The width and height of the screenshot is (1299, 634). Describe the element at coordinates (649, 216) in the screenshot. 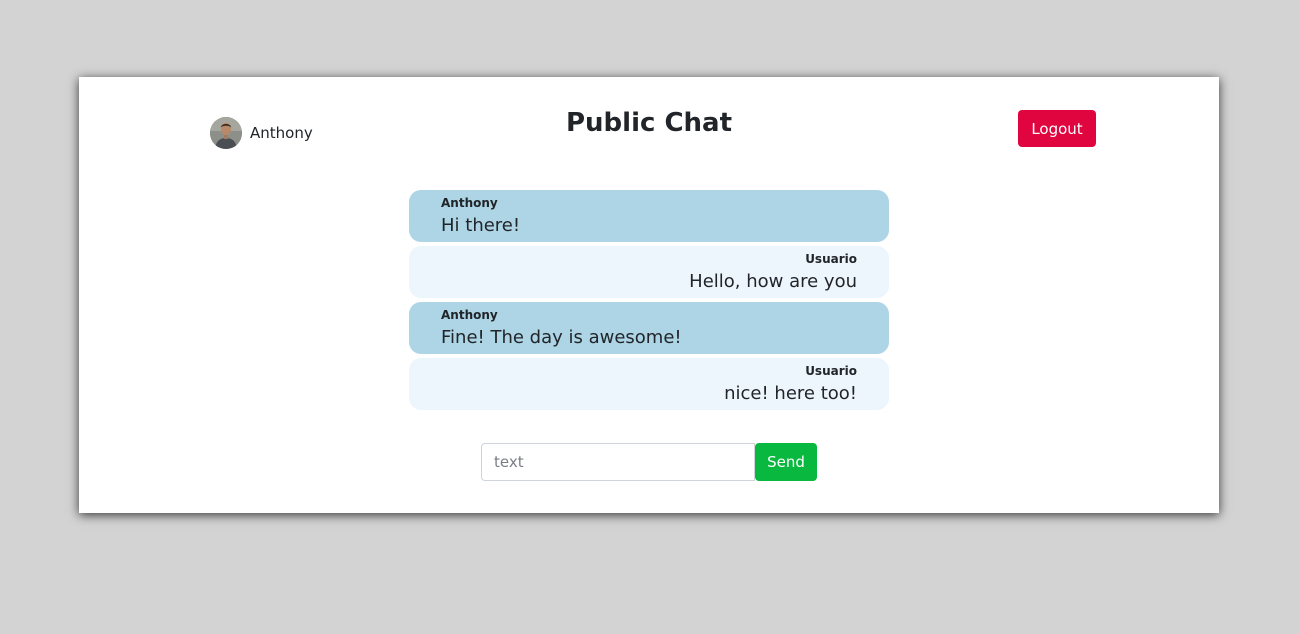

I see `message-item: Anthony Hi there!` at that location.